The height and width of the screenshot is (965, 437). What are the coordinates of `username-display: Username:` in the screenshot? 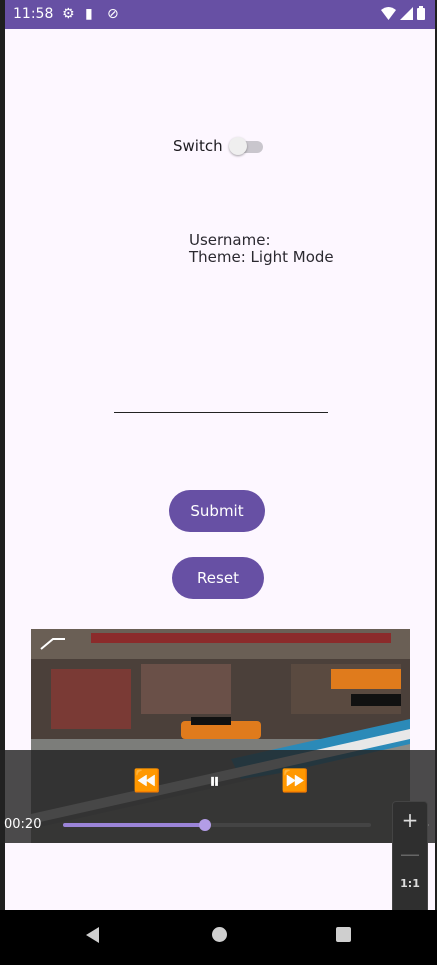 It's located at (230, 240).